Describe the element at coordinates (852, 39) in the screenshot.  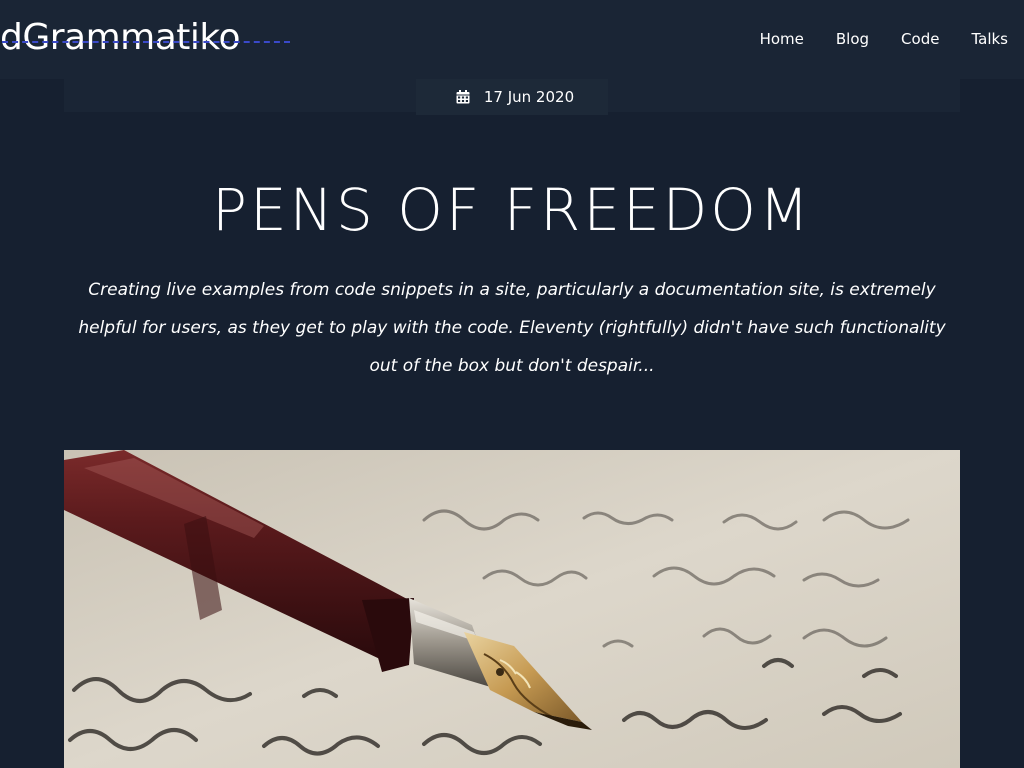
I see `nav-link-blog: Blog` at that location.